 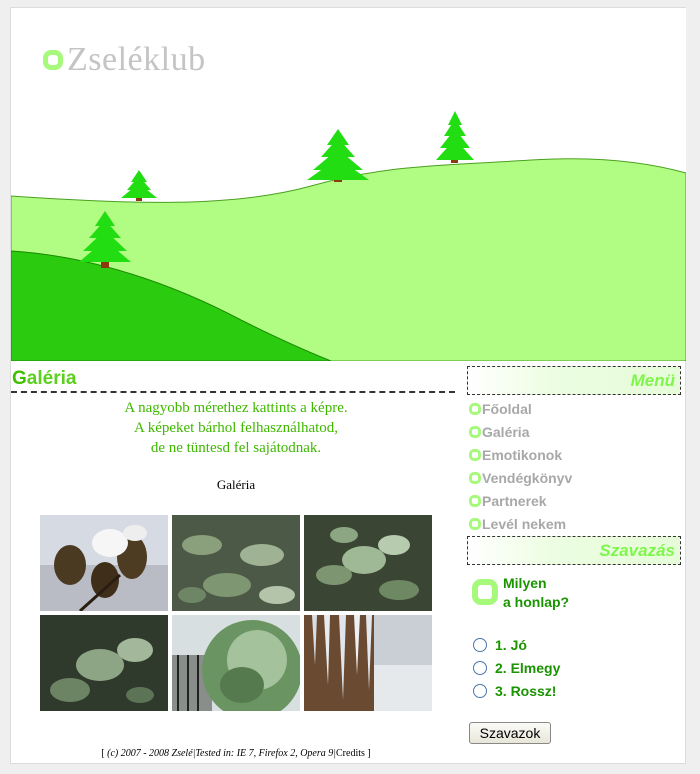 What do you see at coordinates (103, 753) in the screenshot?
I see `footer-bracket: [` at bounding box center [103, 753].